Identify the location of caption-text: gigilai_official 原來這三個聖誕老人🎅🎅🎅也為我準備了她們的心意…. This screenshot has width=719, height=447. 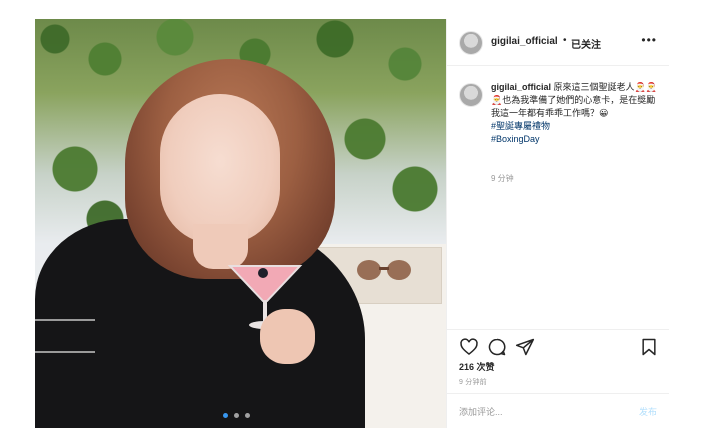
(576, 113).